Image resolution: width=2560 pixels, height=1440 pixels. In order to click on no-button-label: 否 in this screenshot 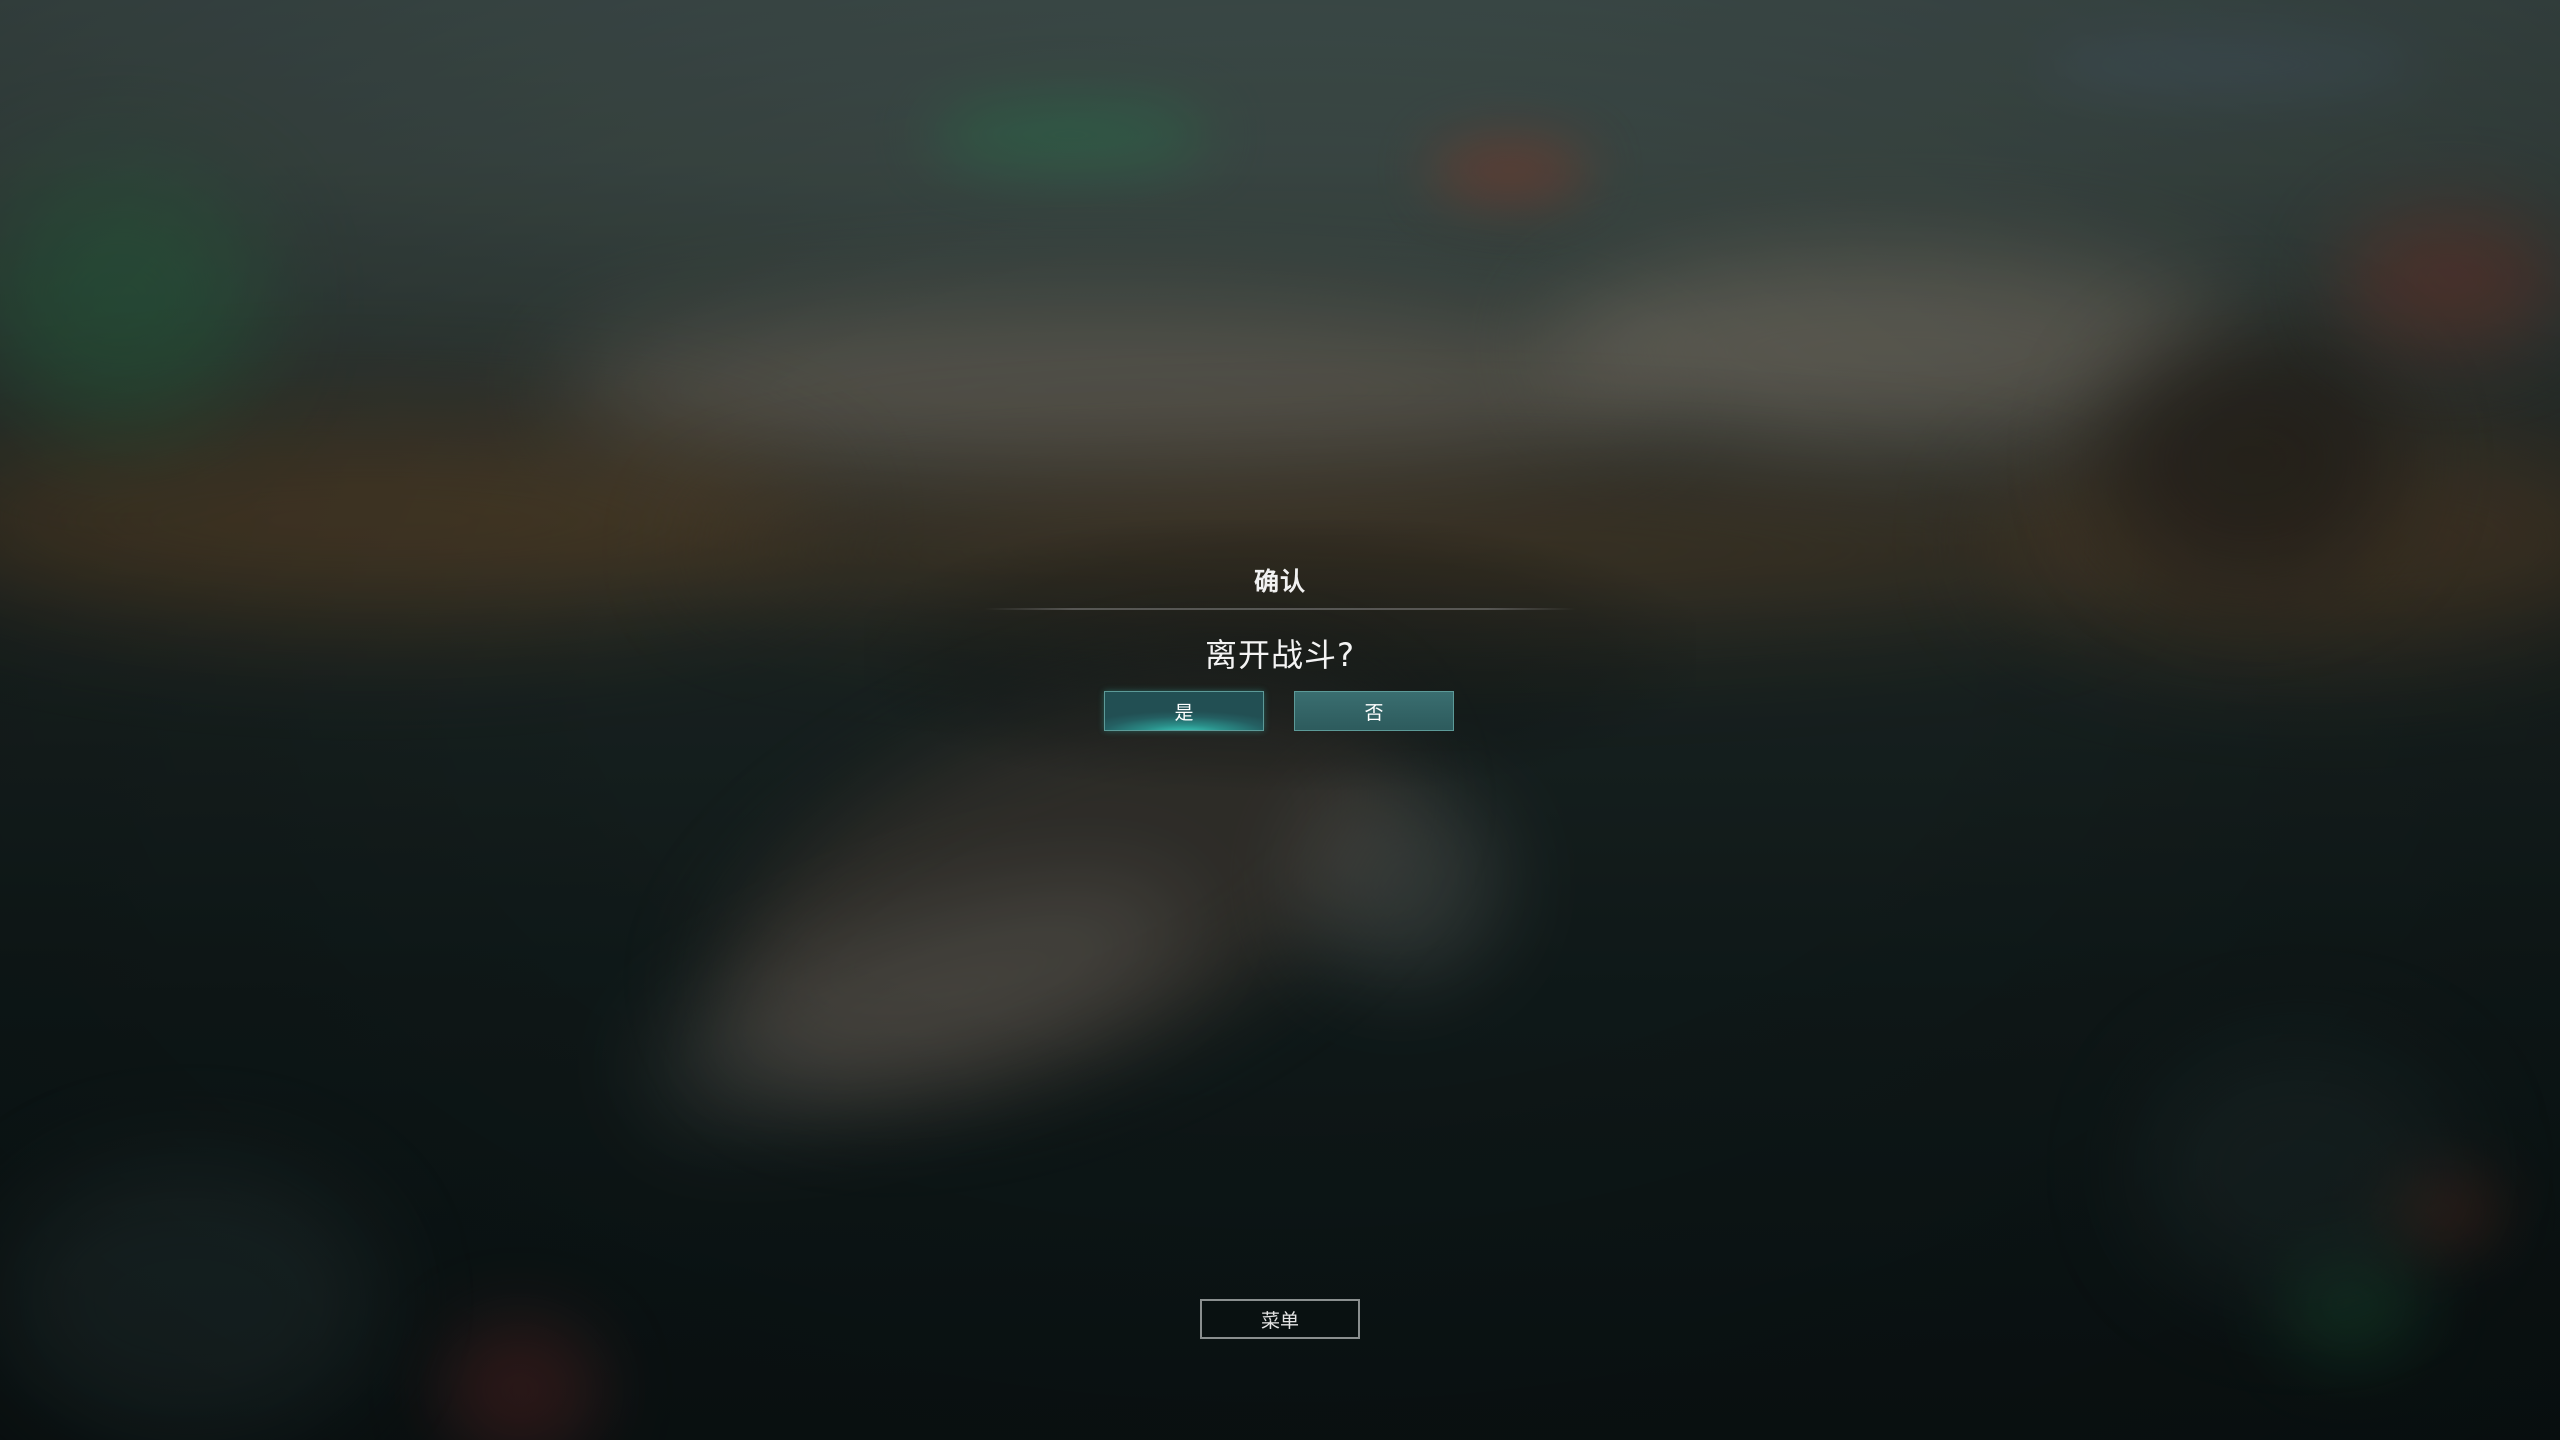, I will do `click(1374, 712)`.